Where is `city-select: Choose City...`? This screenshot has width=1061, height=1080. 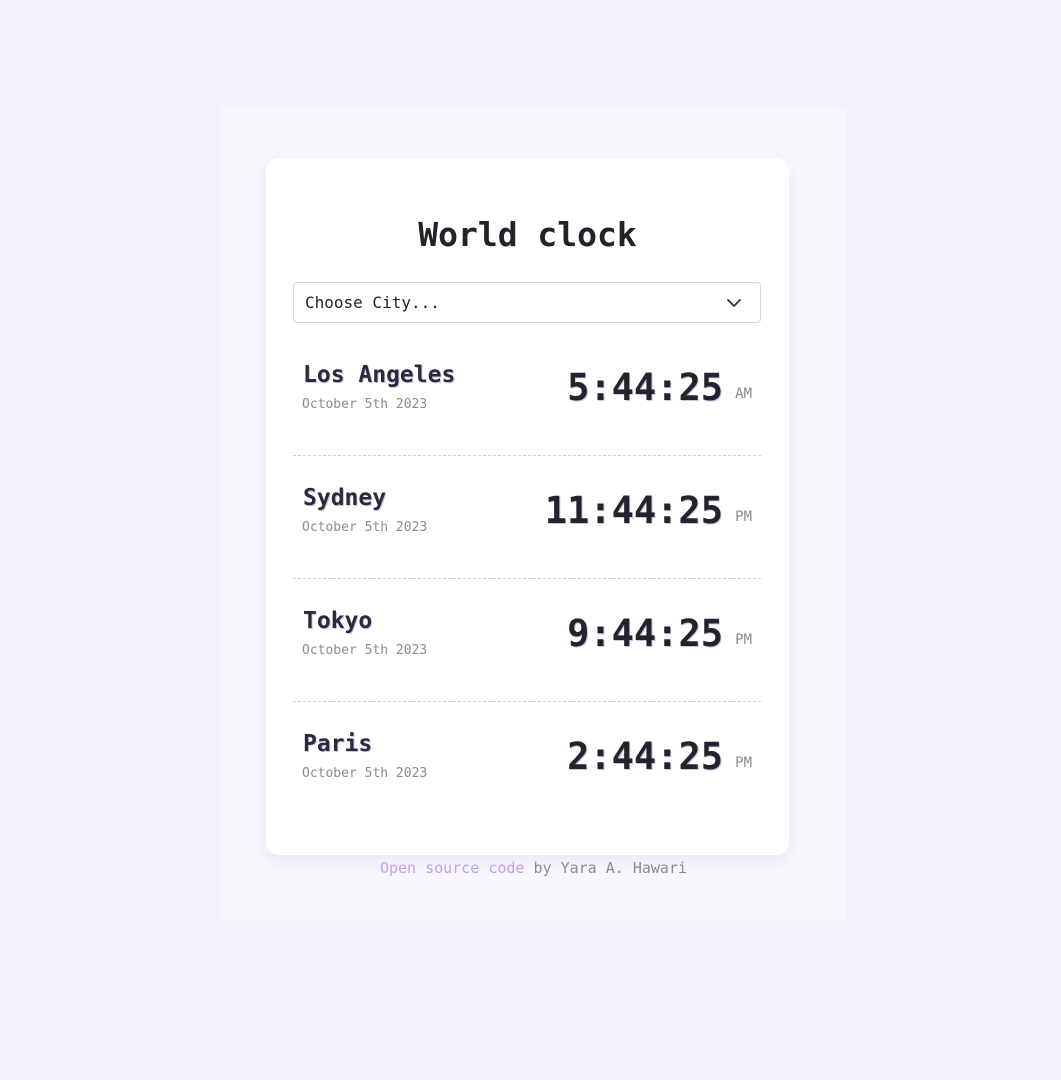
city-select: Choose City... is located at coordinates (527, 302).